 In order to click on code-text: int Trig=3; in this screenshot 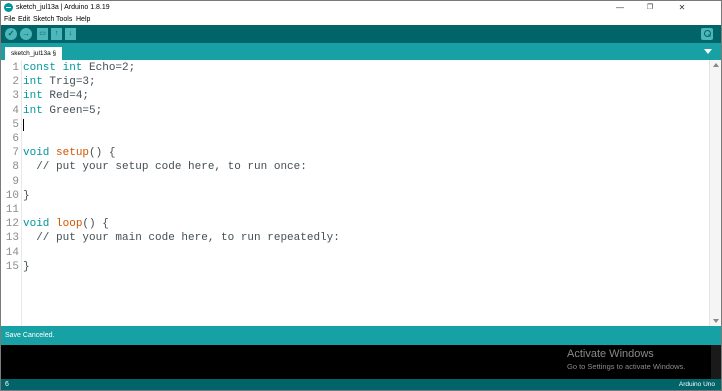, I will do `click(59, 82)`.